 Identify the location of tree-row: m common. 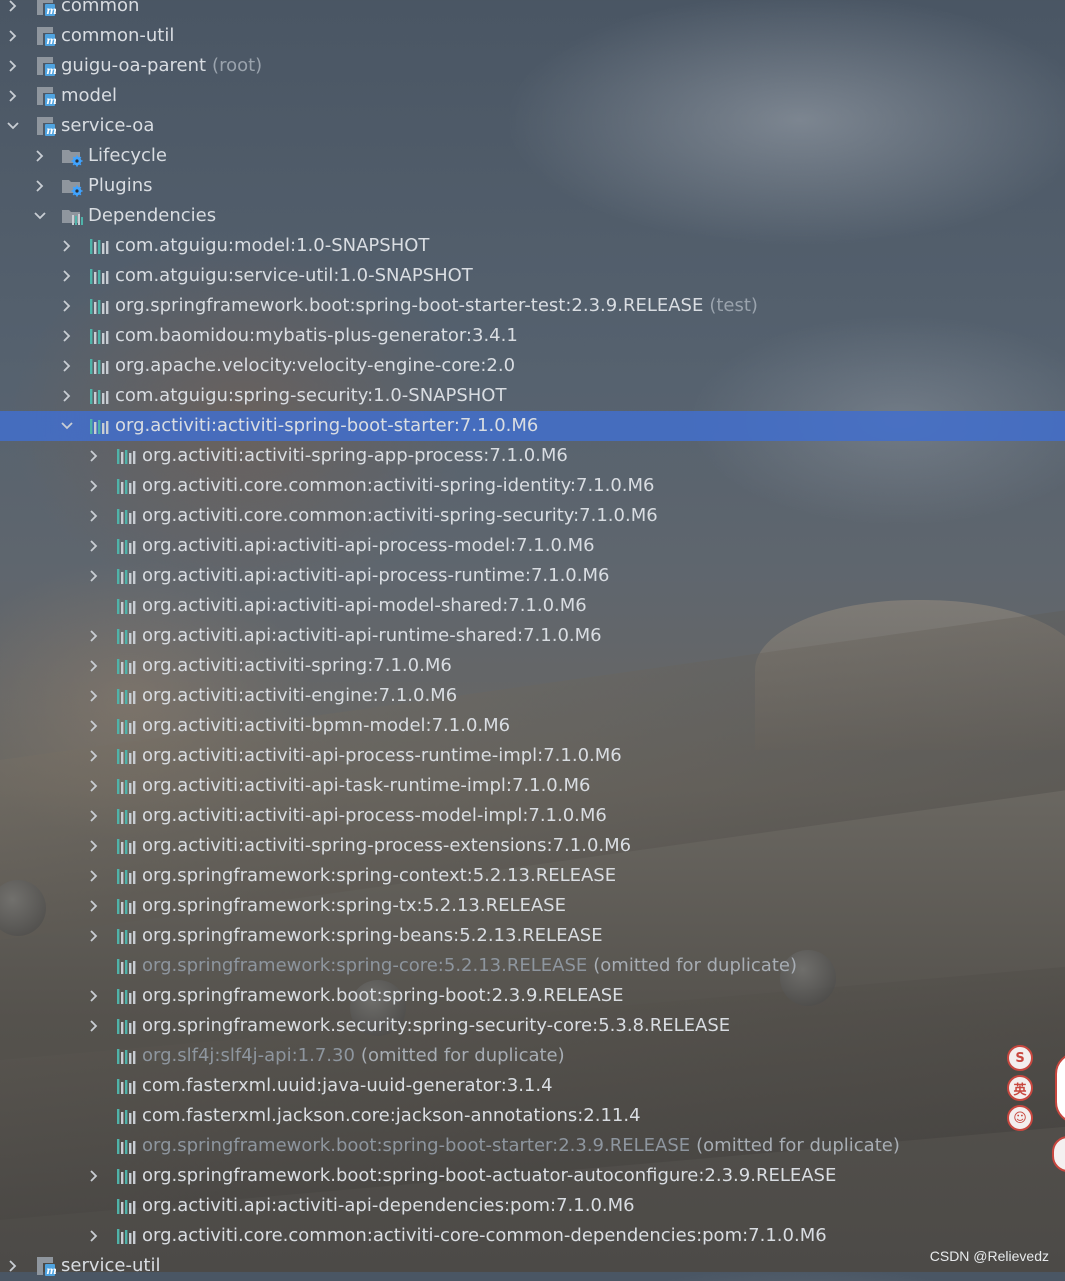
(532, 10).